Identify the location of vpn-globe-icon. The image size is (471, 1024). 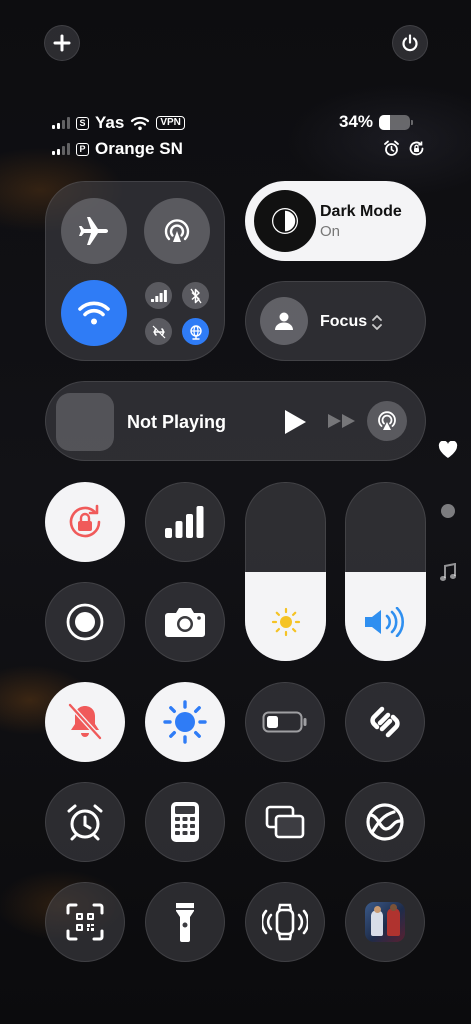
(195, 332).